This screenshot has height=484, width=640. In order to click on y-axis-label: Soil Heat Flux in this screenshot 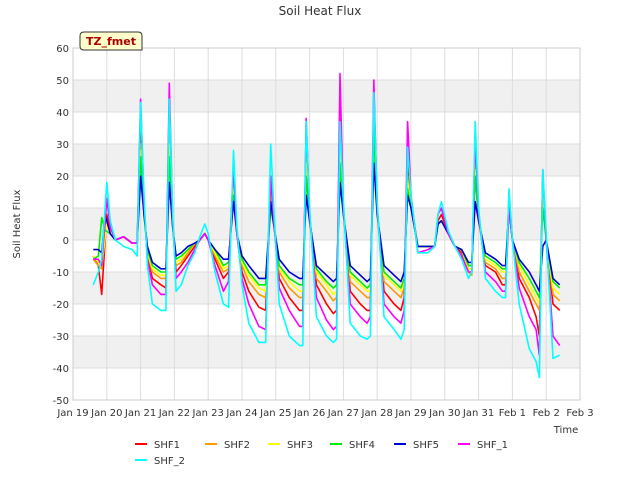, I will do `click(17, 223)`.